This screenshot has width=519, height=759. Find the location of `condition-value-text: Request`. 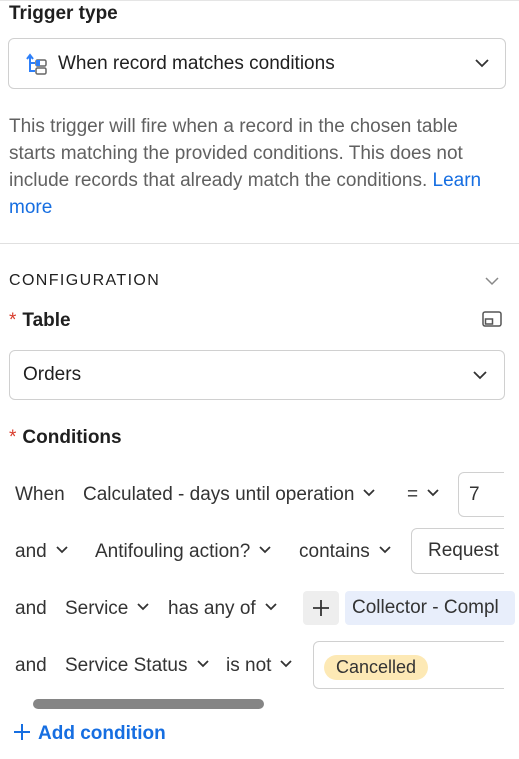

condition-value-text: Request is located at coordinates (463, 550).